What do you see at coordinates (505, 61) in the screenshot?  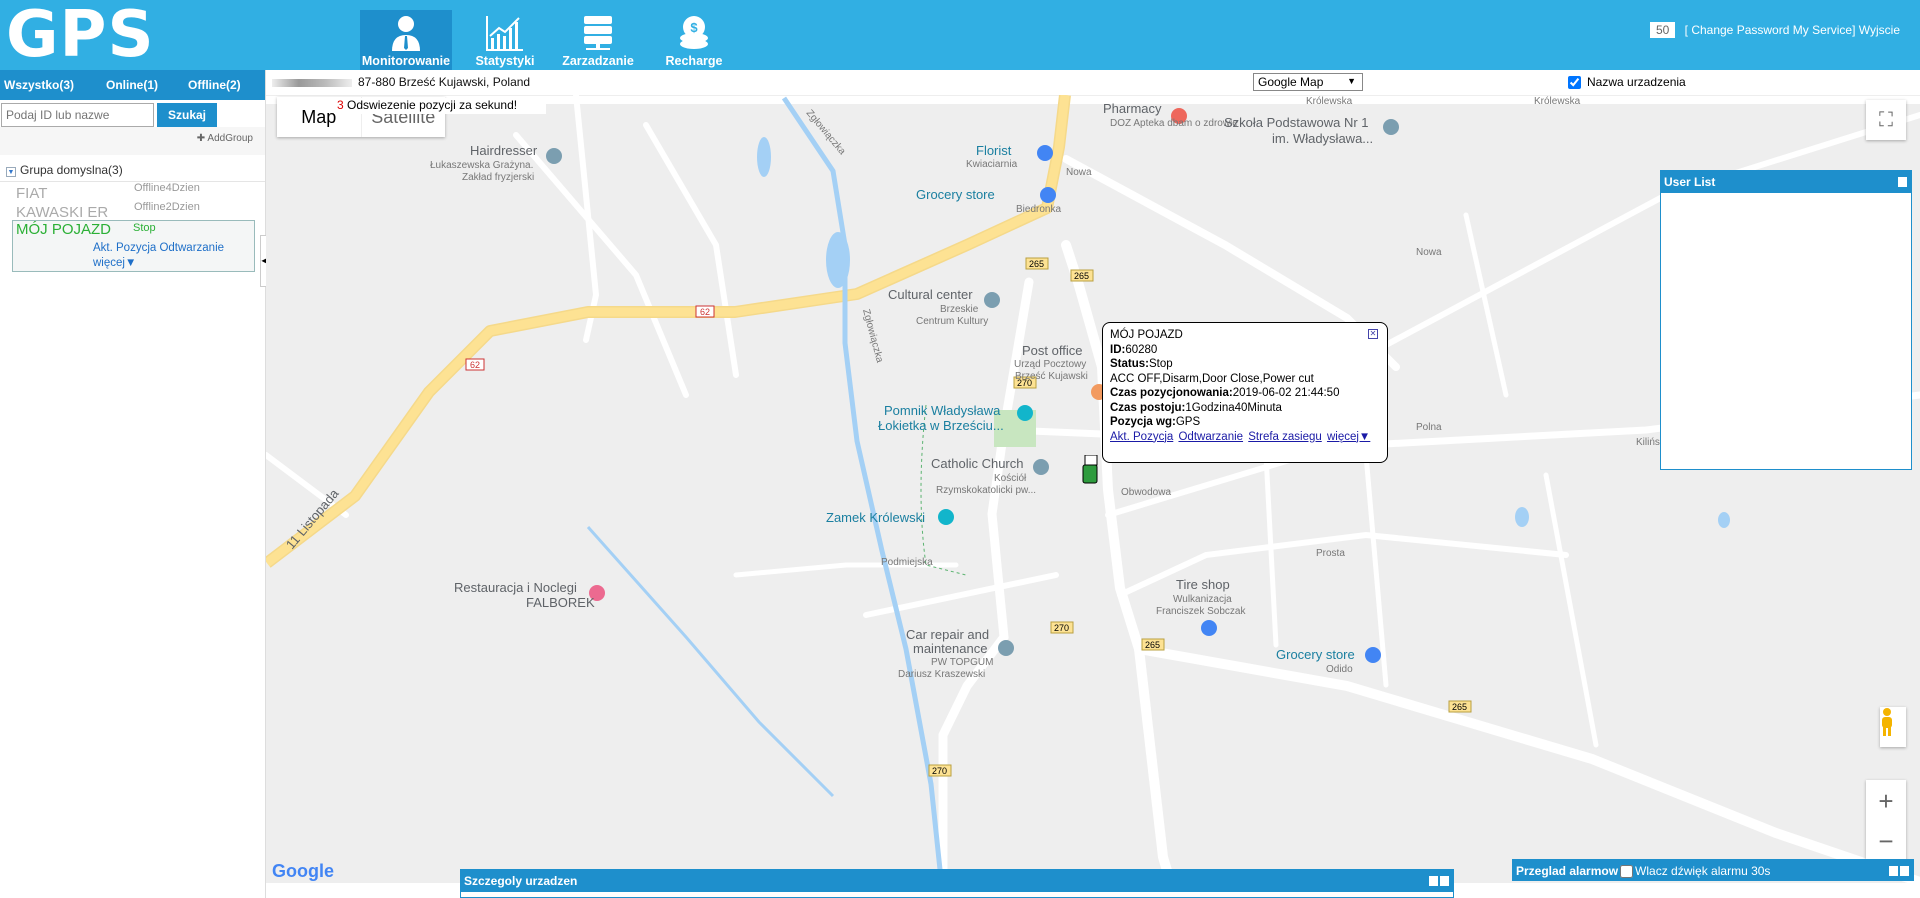 I see `nav-label: Statystyki` at bounding box center [505, 61].